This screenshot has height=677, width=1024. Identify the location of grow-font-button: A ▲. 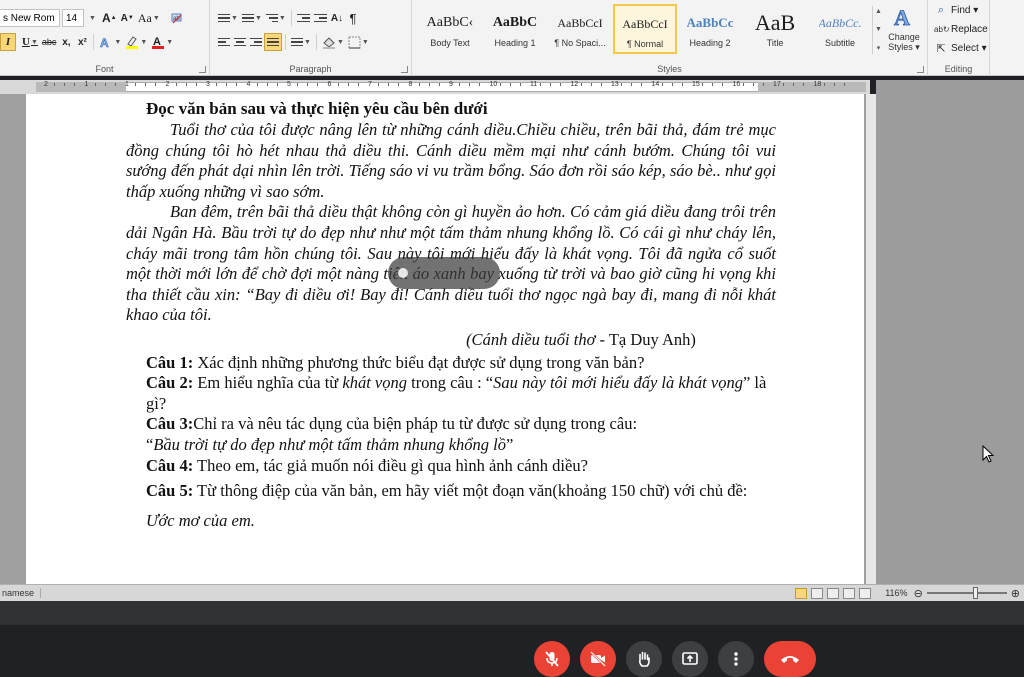
(109, 18).